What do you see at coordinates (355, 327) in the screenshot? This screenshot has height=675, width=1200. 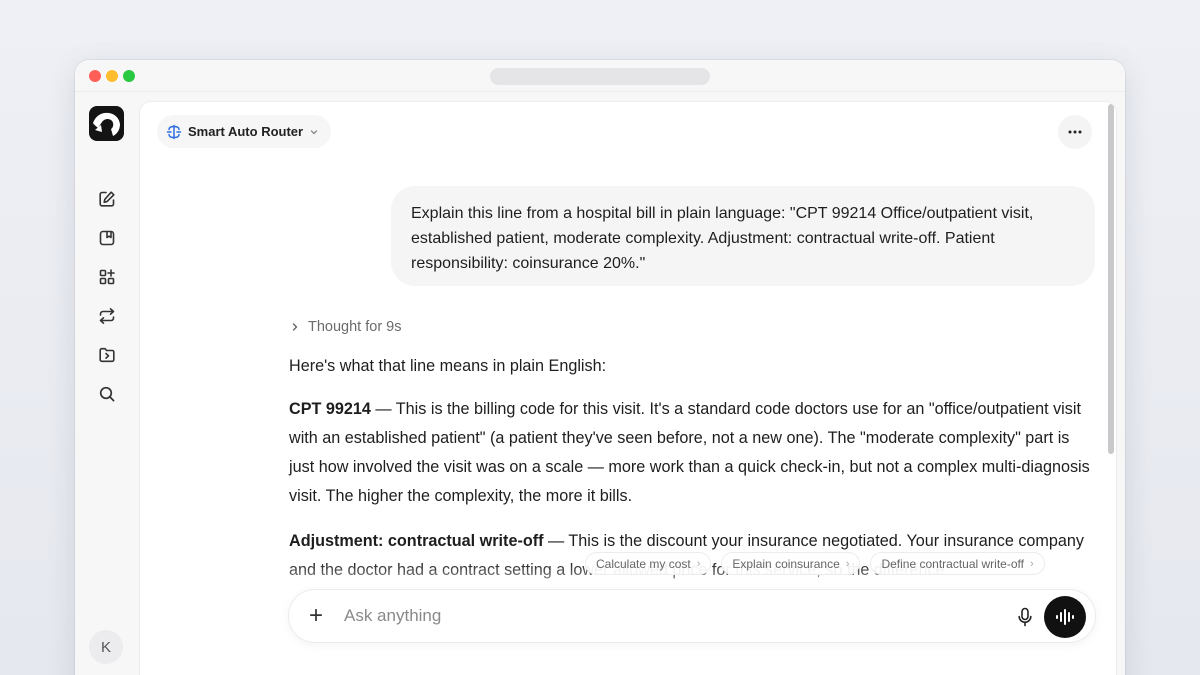 I see `thought-label: Thought for 9s` at bounding box center [355, 327].